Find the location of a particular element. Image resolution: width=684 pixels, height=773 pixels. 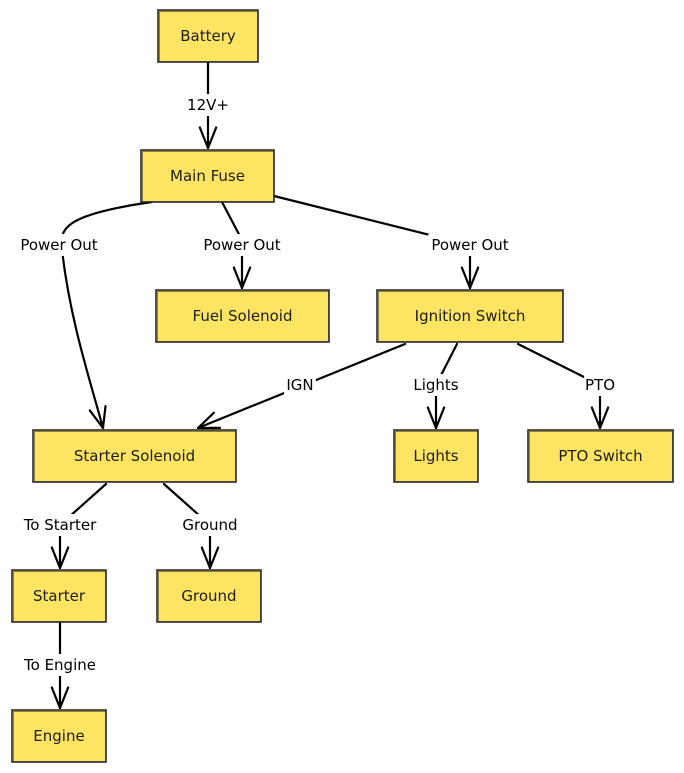

node-lights: Lights is located at coordinates (436, 456).